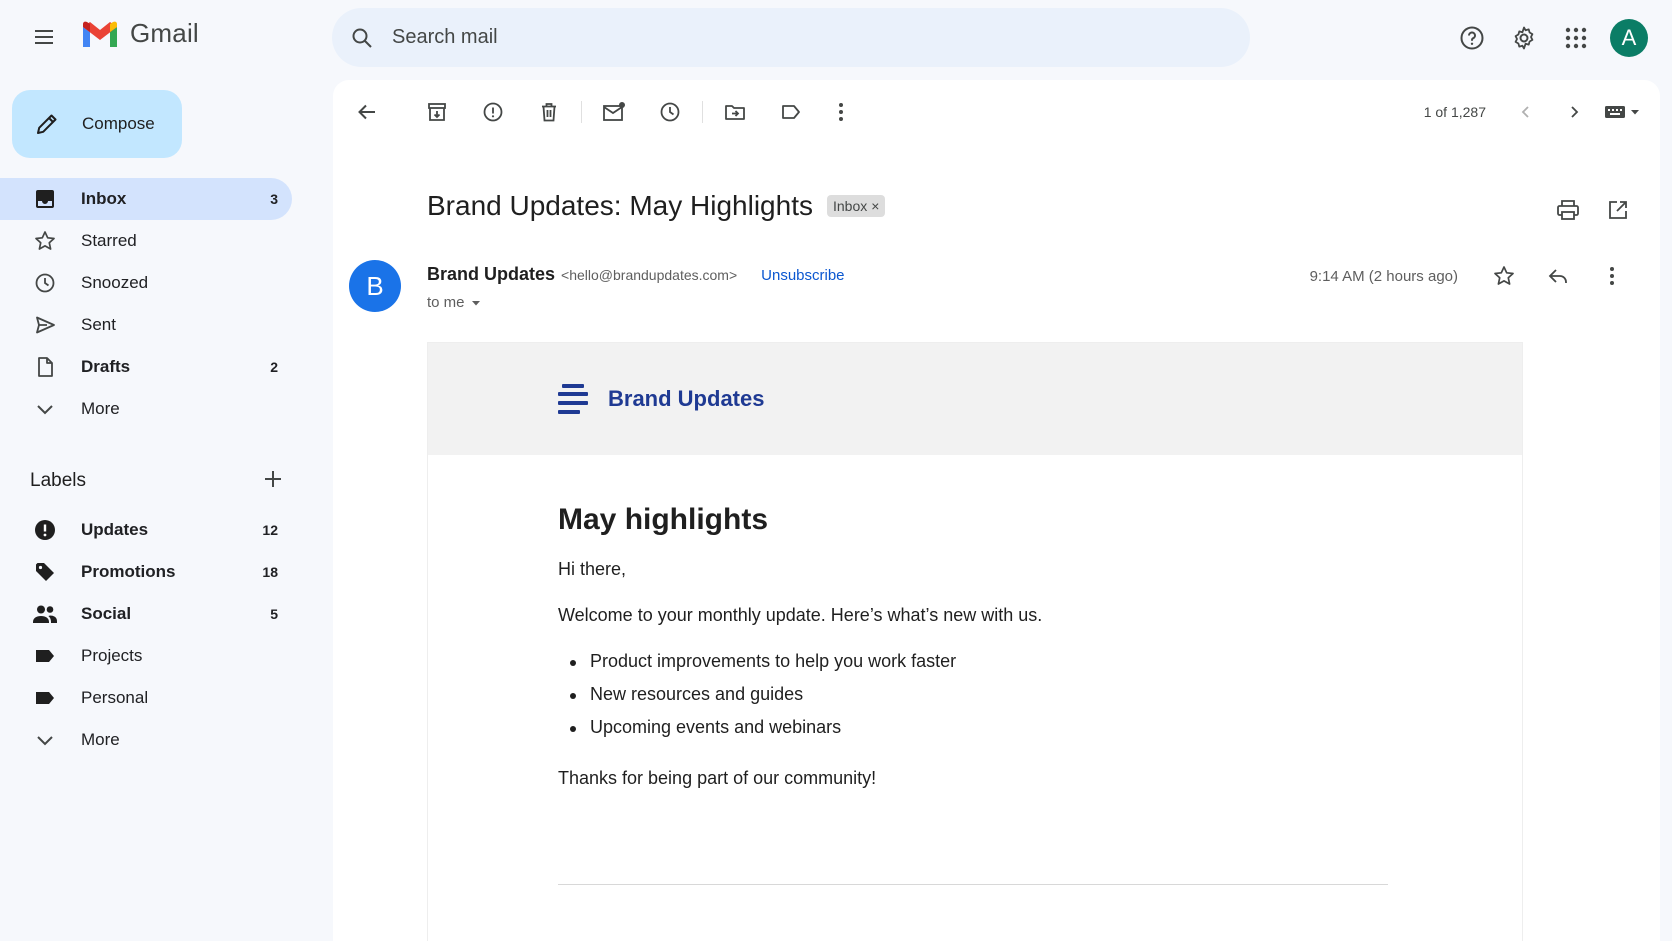 The height and width of the screenshot is (941, 1672). What do you see at coordinates (45, 530) in the screenshot?
I see `info-icon` at bounding box center [45, 530].